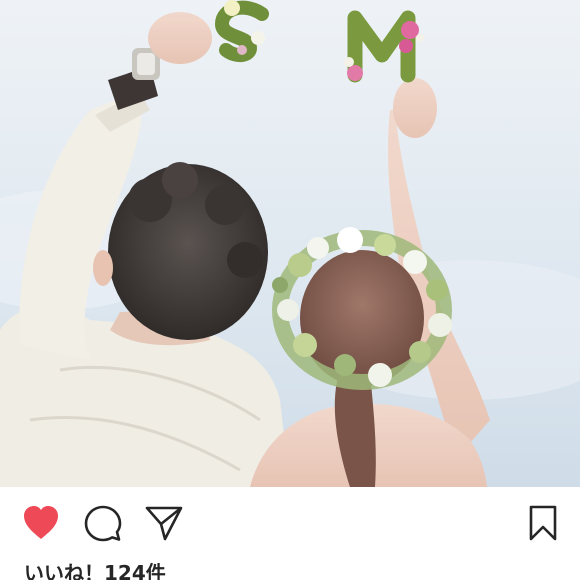  I want to click on likes-count: いいね！124件, so click(95, 570).